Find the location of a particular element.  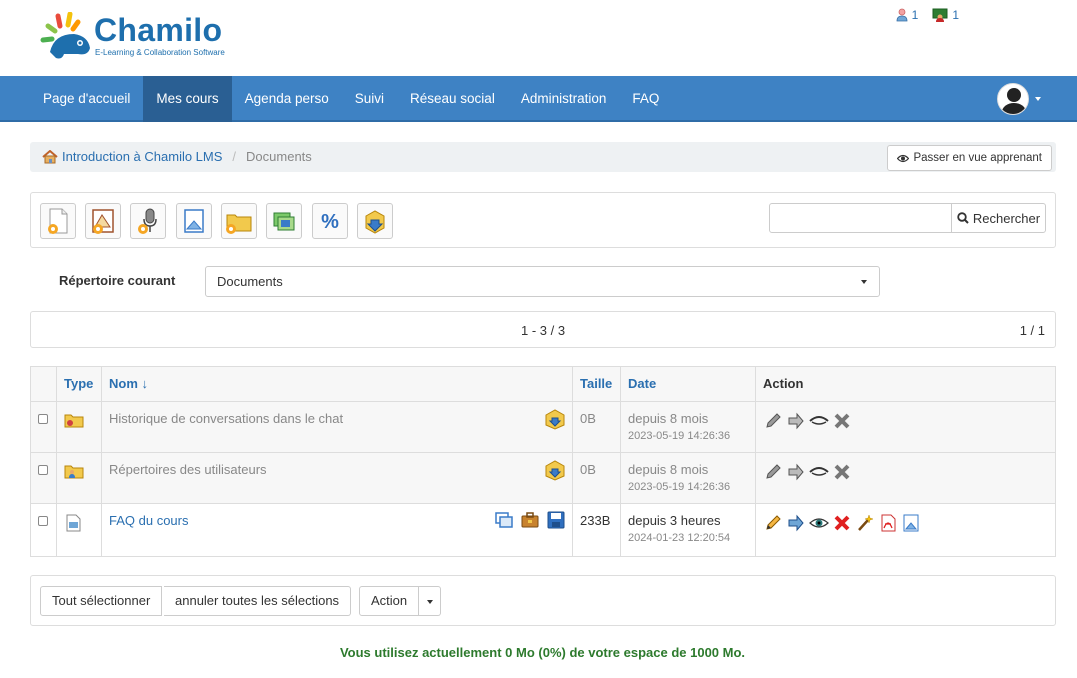

type-column-header: Type is located at coordinates (79, 384).